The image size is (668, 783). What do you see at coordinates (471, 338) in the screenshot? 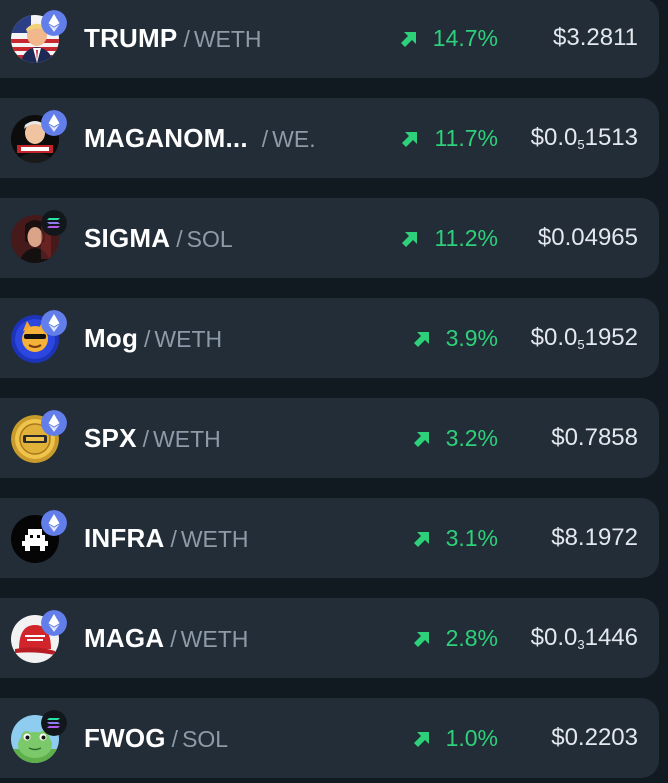
I see `price-change-value: 3.9%` at bounding box center [471, 338].